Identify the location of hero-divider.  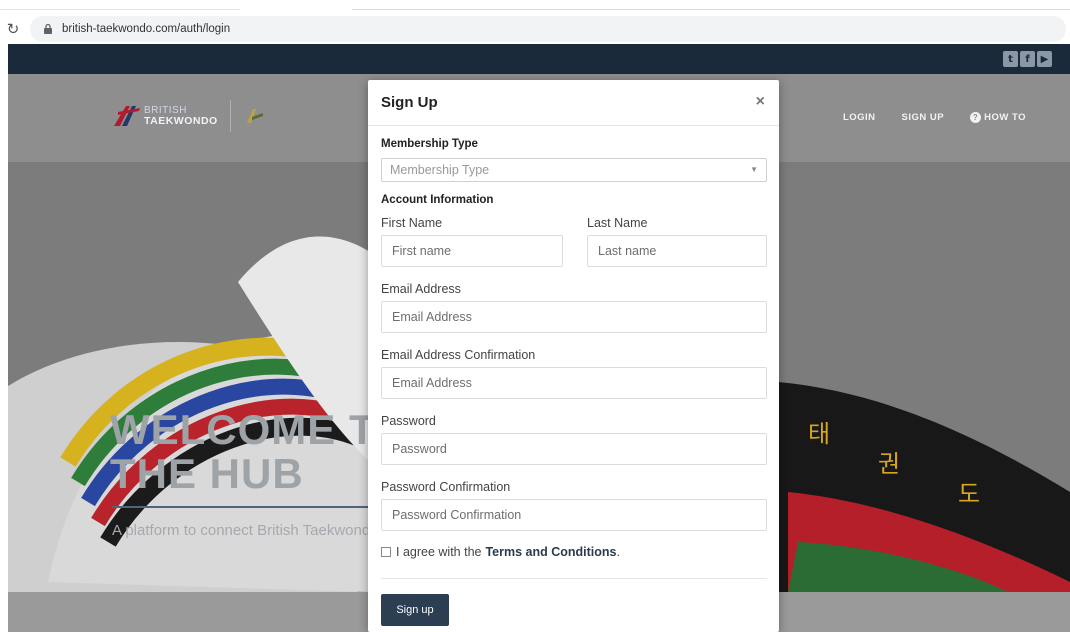
(243, 507).